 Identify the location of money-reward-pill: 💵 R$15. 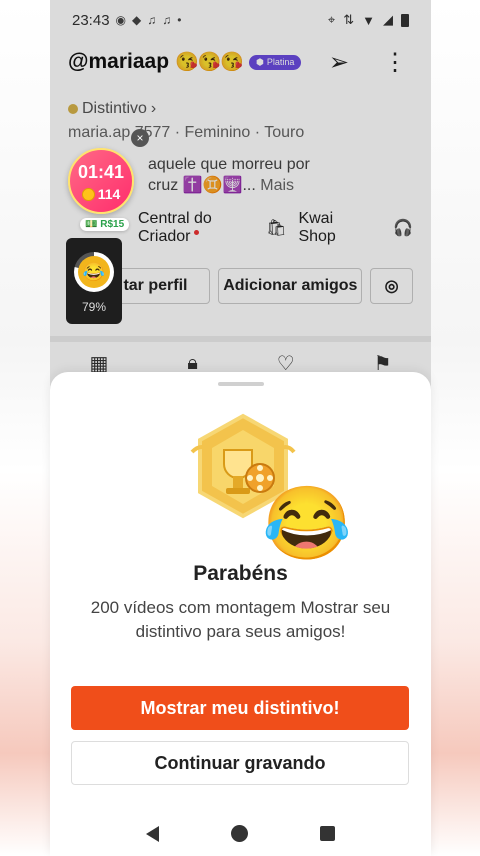
(105, 224).